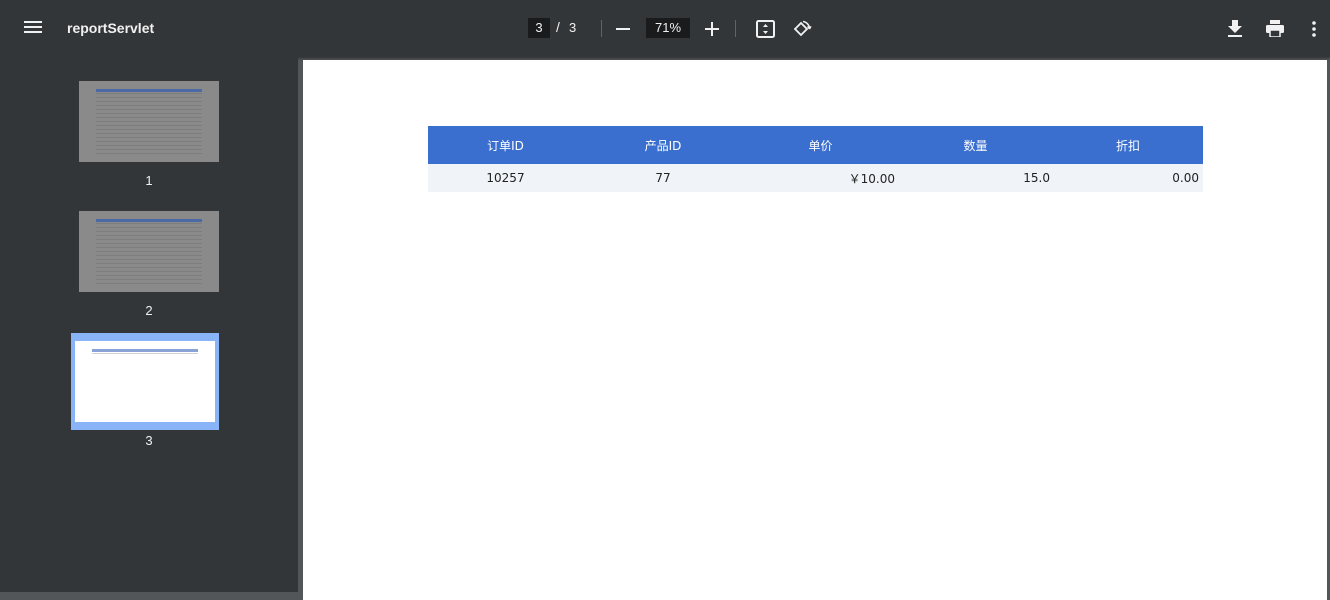 This screenshot has height=600, width=1330. Describe the element at coordinates (975, 145) in the screenshot. I see `column-header-quantity: 数量` at that location.